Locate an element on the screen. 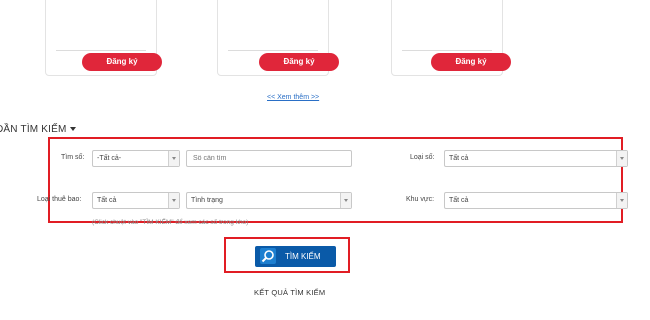 The image size is (650, 320). loai-thue-bao-value: Tất cả is located at coordinates (107, 200).